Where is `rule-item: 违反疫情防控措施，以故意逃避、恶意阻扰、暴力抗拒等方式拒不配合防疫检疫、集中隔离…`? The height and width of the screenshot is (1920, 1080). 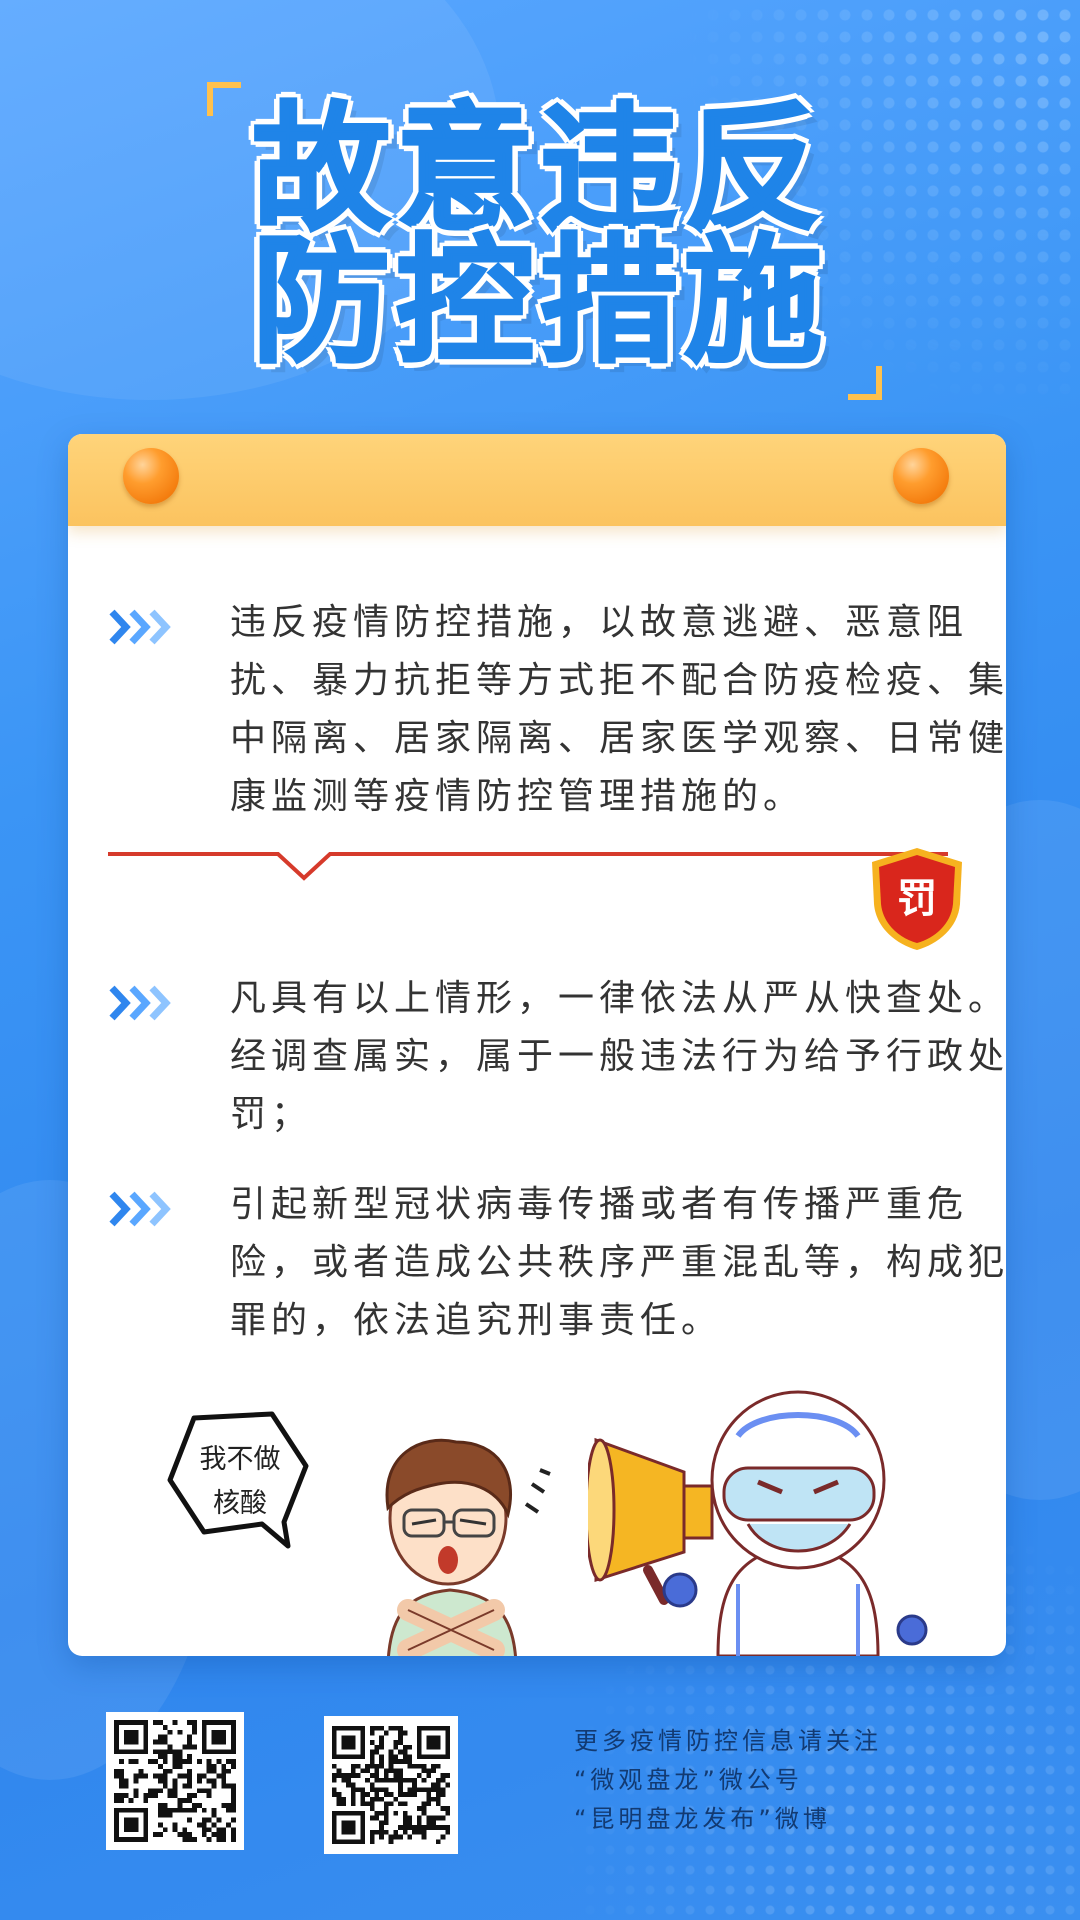 rule-item: 违反疫情防控措施，以故意逃避、恶意阻扰、暴力抗拒等方式拒不配合防疫检疫、集中隔离… is located at coordinates (556, 719).